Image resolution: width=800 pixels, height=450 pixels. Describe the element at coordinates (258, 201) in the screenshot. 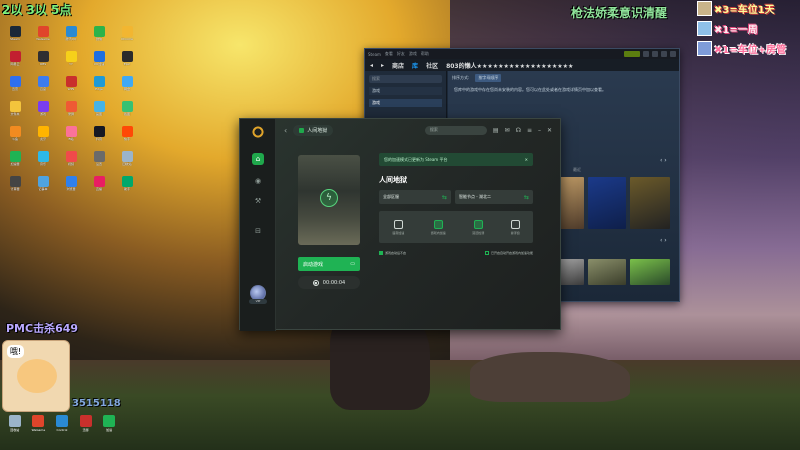

I see `tools-icon: ⚒` at that location.